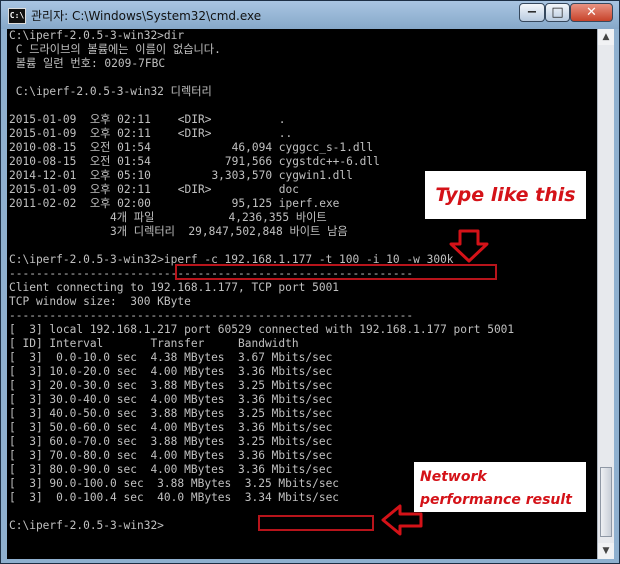 Image resolution: width=620 pixels, height=564 pixels. I want to click on console-line: 2015-01-09 오후 02:11 <DIR> ., so click(147, 119).